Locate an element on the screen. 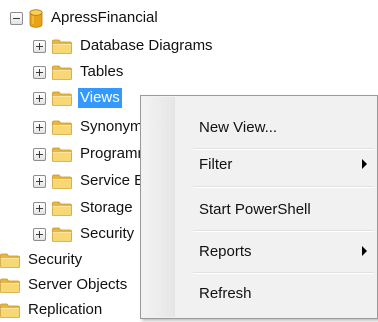 This screenshot has width=378, height=322. tree-node-server-security: Security is located at coordinates (42, 260).